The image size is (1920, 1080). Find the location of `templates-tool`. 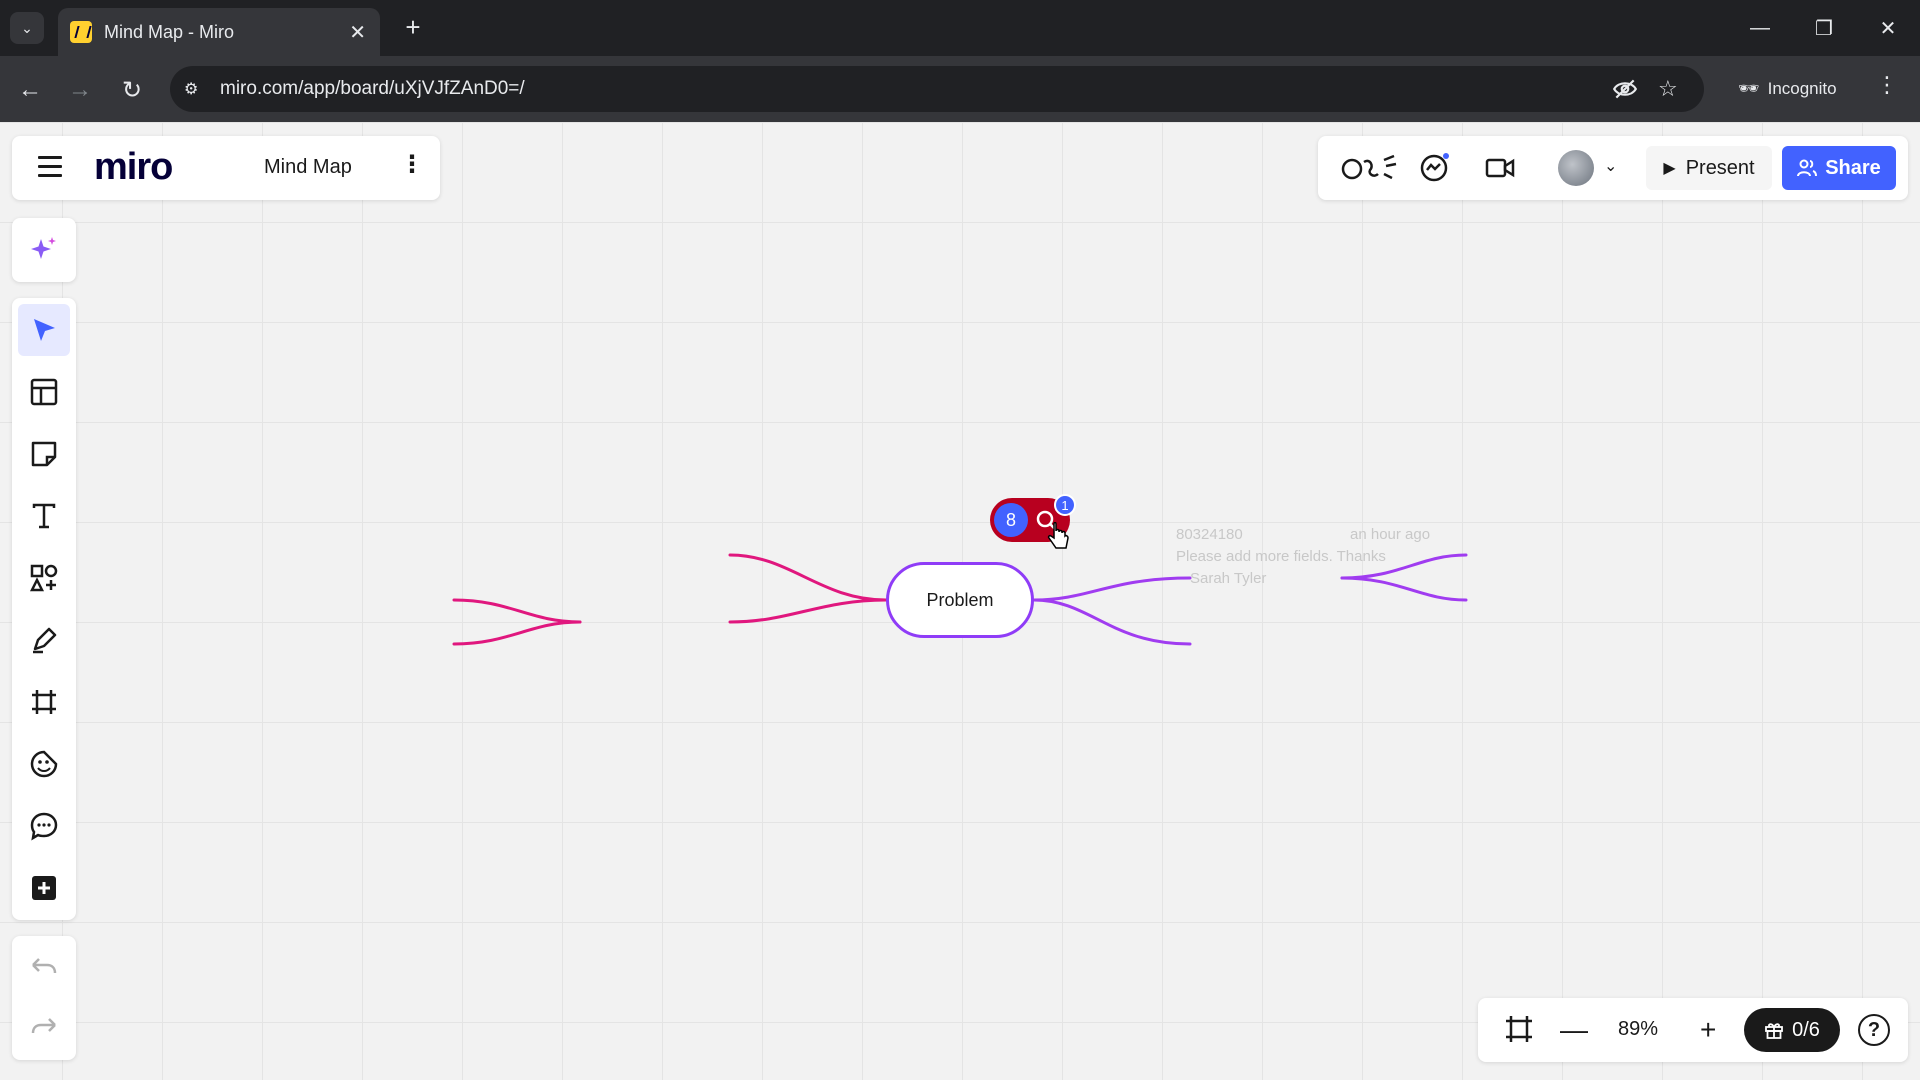

templates-tool is located at coordinates (44, 392).